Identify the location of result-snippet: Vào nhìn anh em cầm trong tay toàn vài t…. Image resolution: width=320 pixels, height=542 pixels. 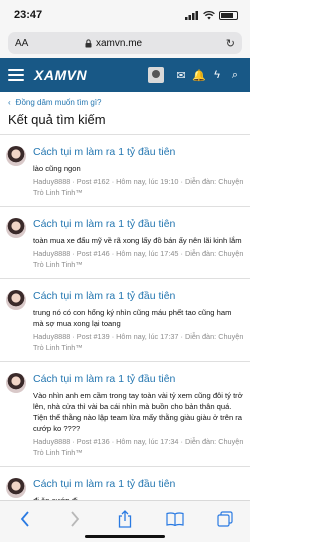
(138, 412).